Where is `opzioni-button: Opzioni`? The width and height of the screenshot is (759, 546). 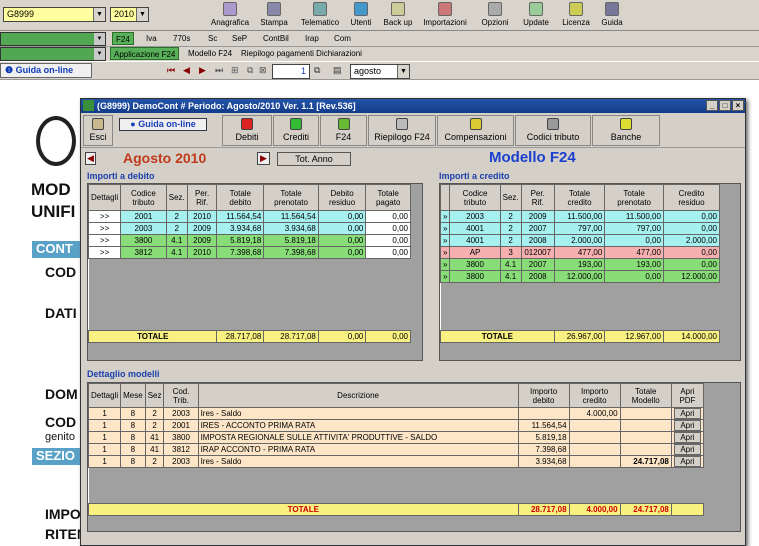 opzioni-button: Opzioni is located at coordinates (495, 15).